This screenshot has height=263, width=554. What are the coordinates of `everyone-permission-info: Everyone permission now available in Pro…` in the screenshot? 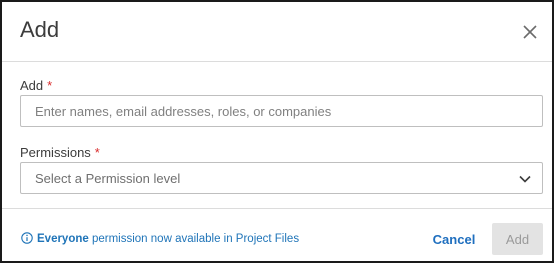 It's located at (160, 238).